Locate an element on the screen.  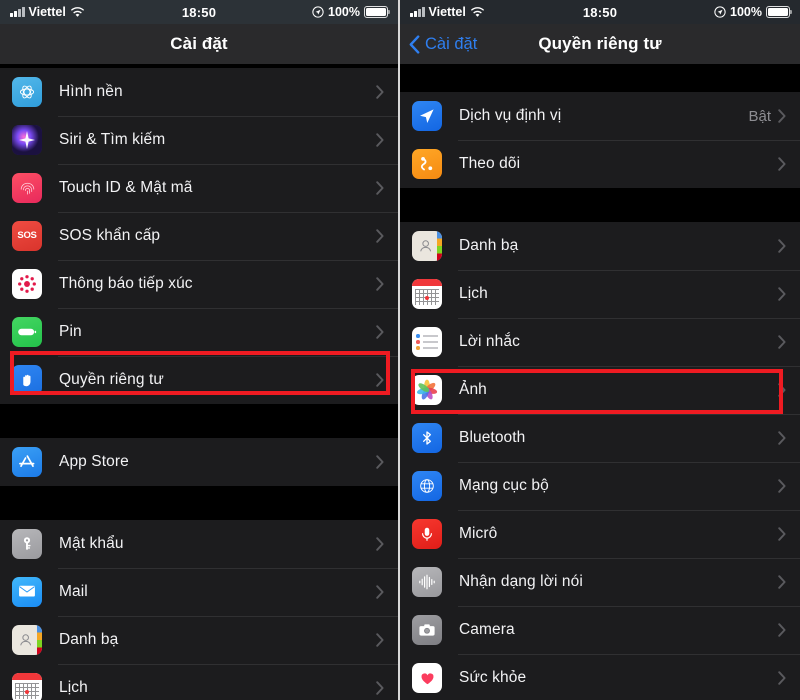
sos-icon: SOS is located at coordinates (27, 236).